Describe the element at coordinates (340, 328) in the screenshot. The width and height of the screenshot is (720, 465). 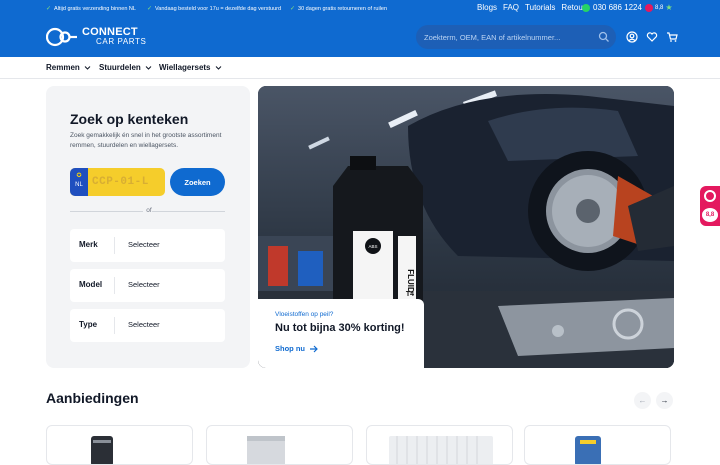
I see `promo-title: Nu tot bijna 30% korting!` at that location.